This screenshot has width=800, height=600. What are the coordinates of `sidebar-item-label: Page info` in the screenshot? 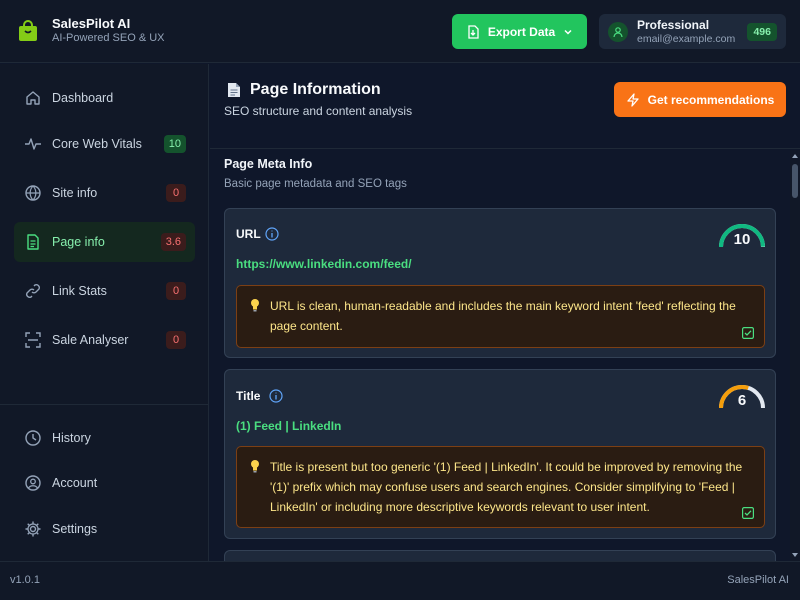 It's located at (78, 242).